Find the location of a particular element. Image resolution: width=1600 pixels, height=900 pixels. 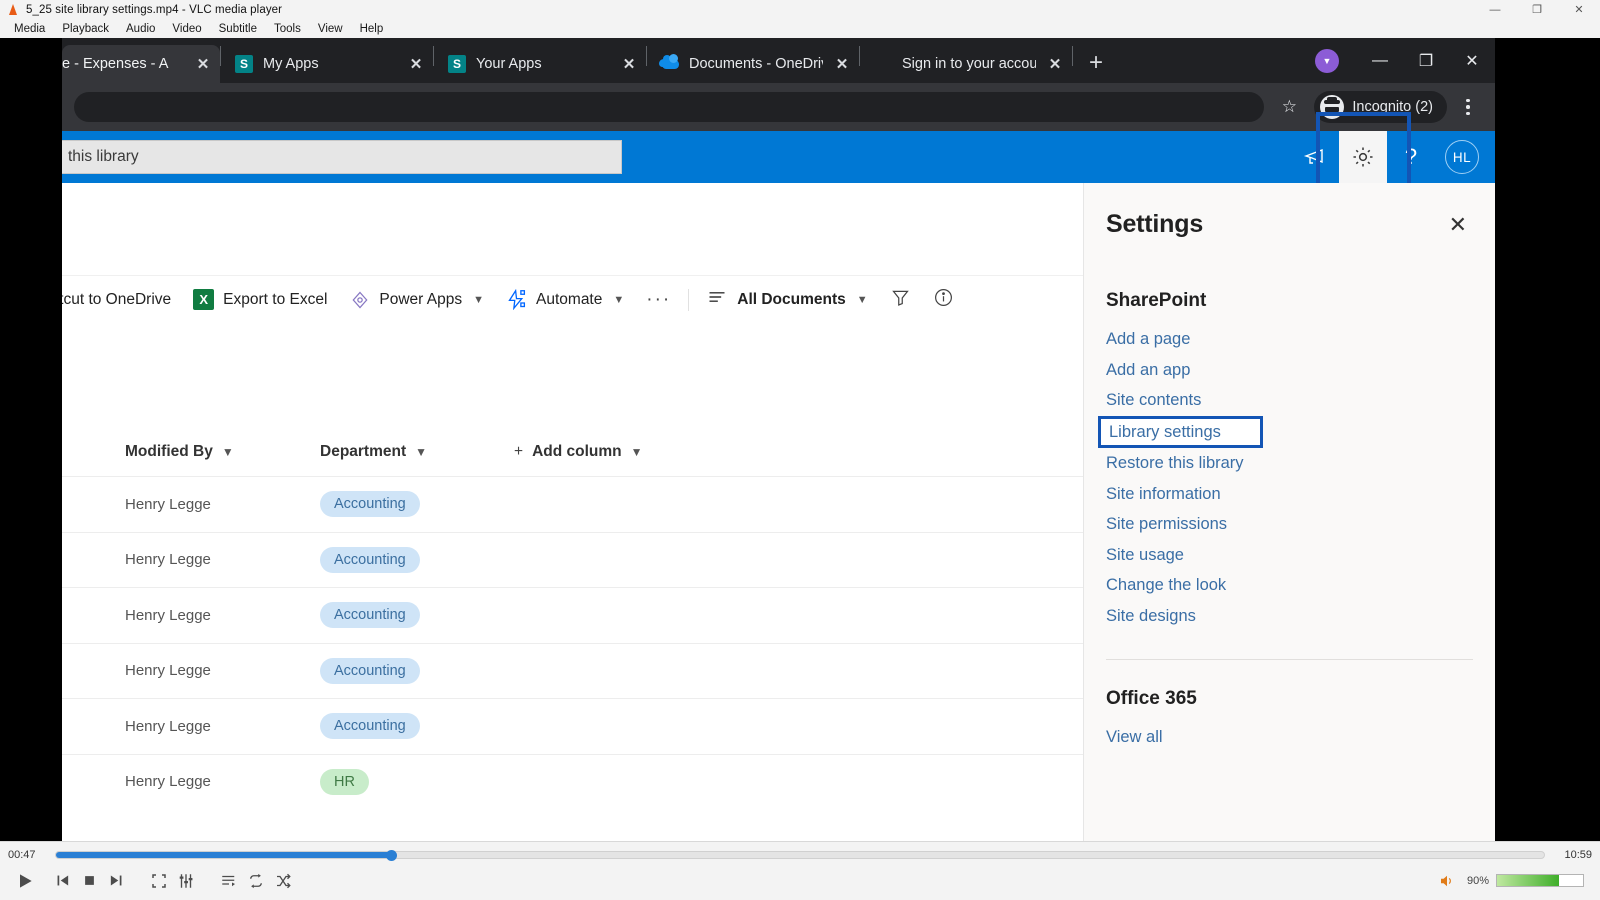

settings-link-library-settings: Library settings is located at coordinates (1180, 431).